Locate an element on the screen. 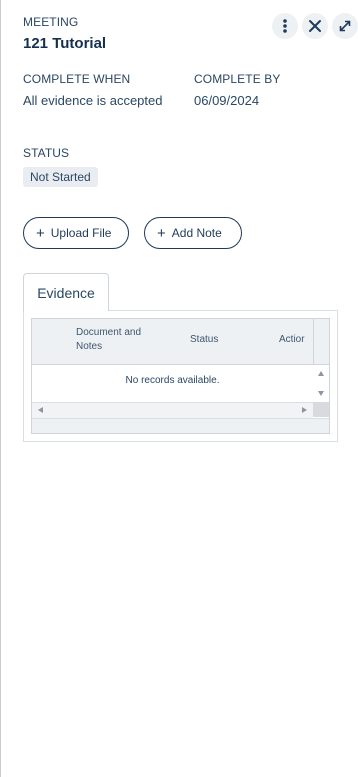  more-options-button is located at coordinates (285, 26).